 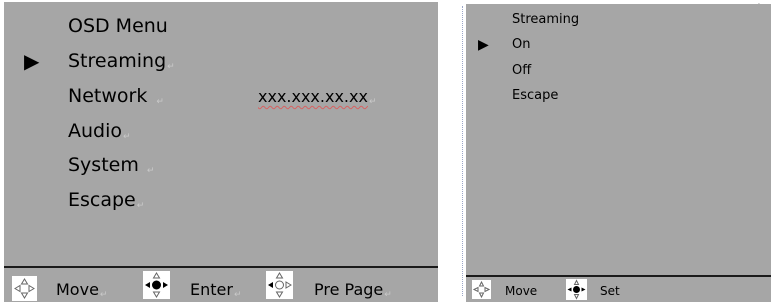 I want to click on menu-item-network: Network ↵, so click(x=116, y=99).